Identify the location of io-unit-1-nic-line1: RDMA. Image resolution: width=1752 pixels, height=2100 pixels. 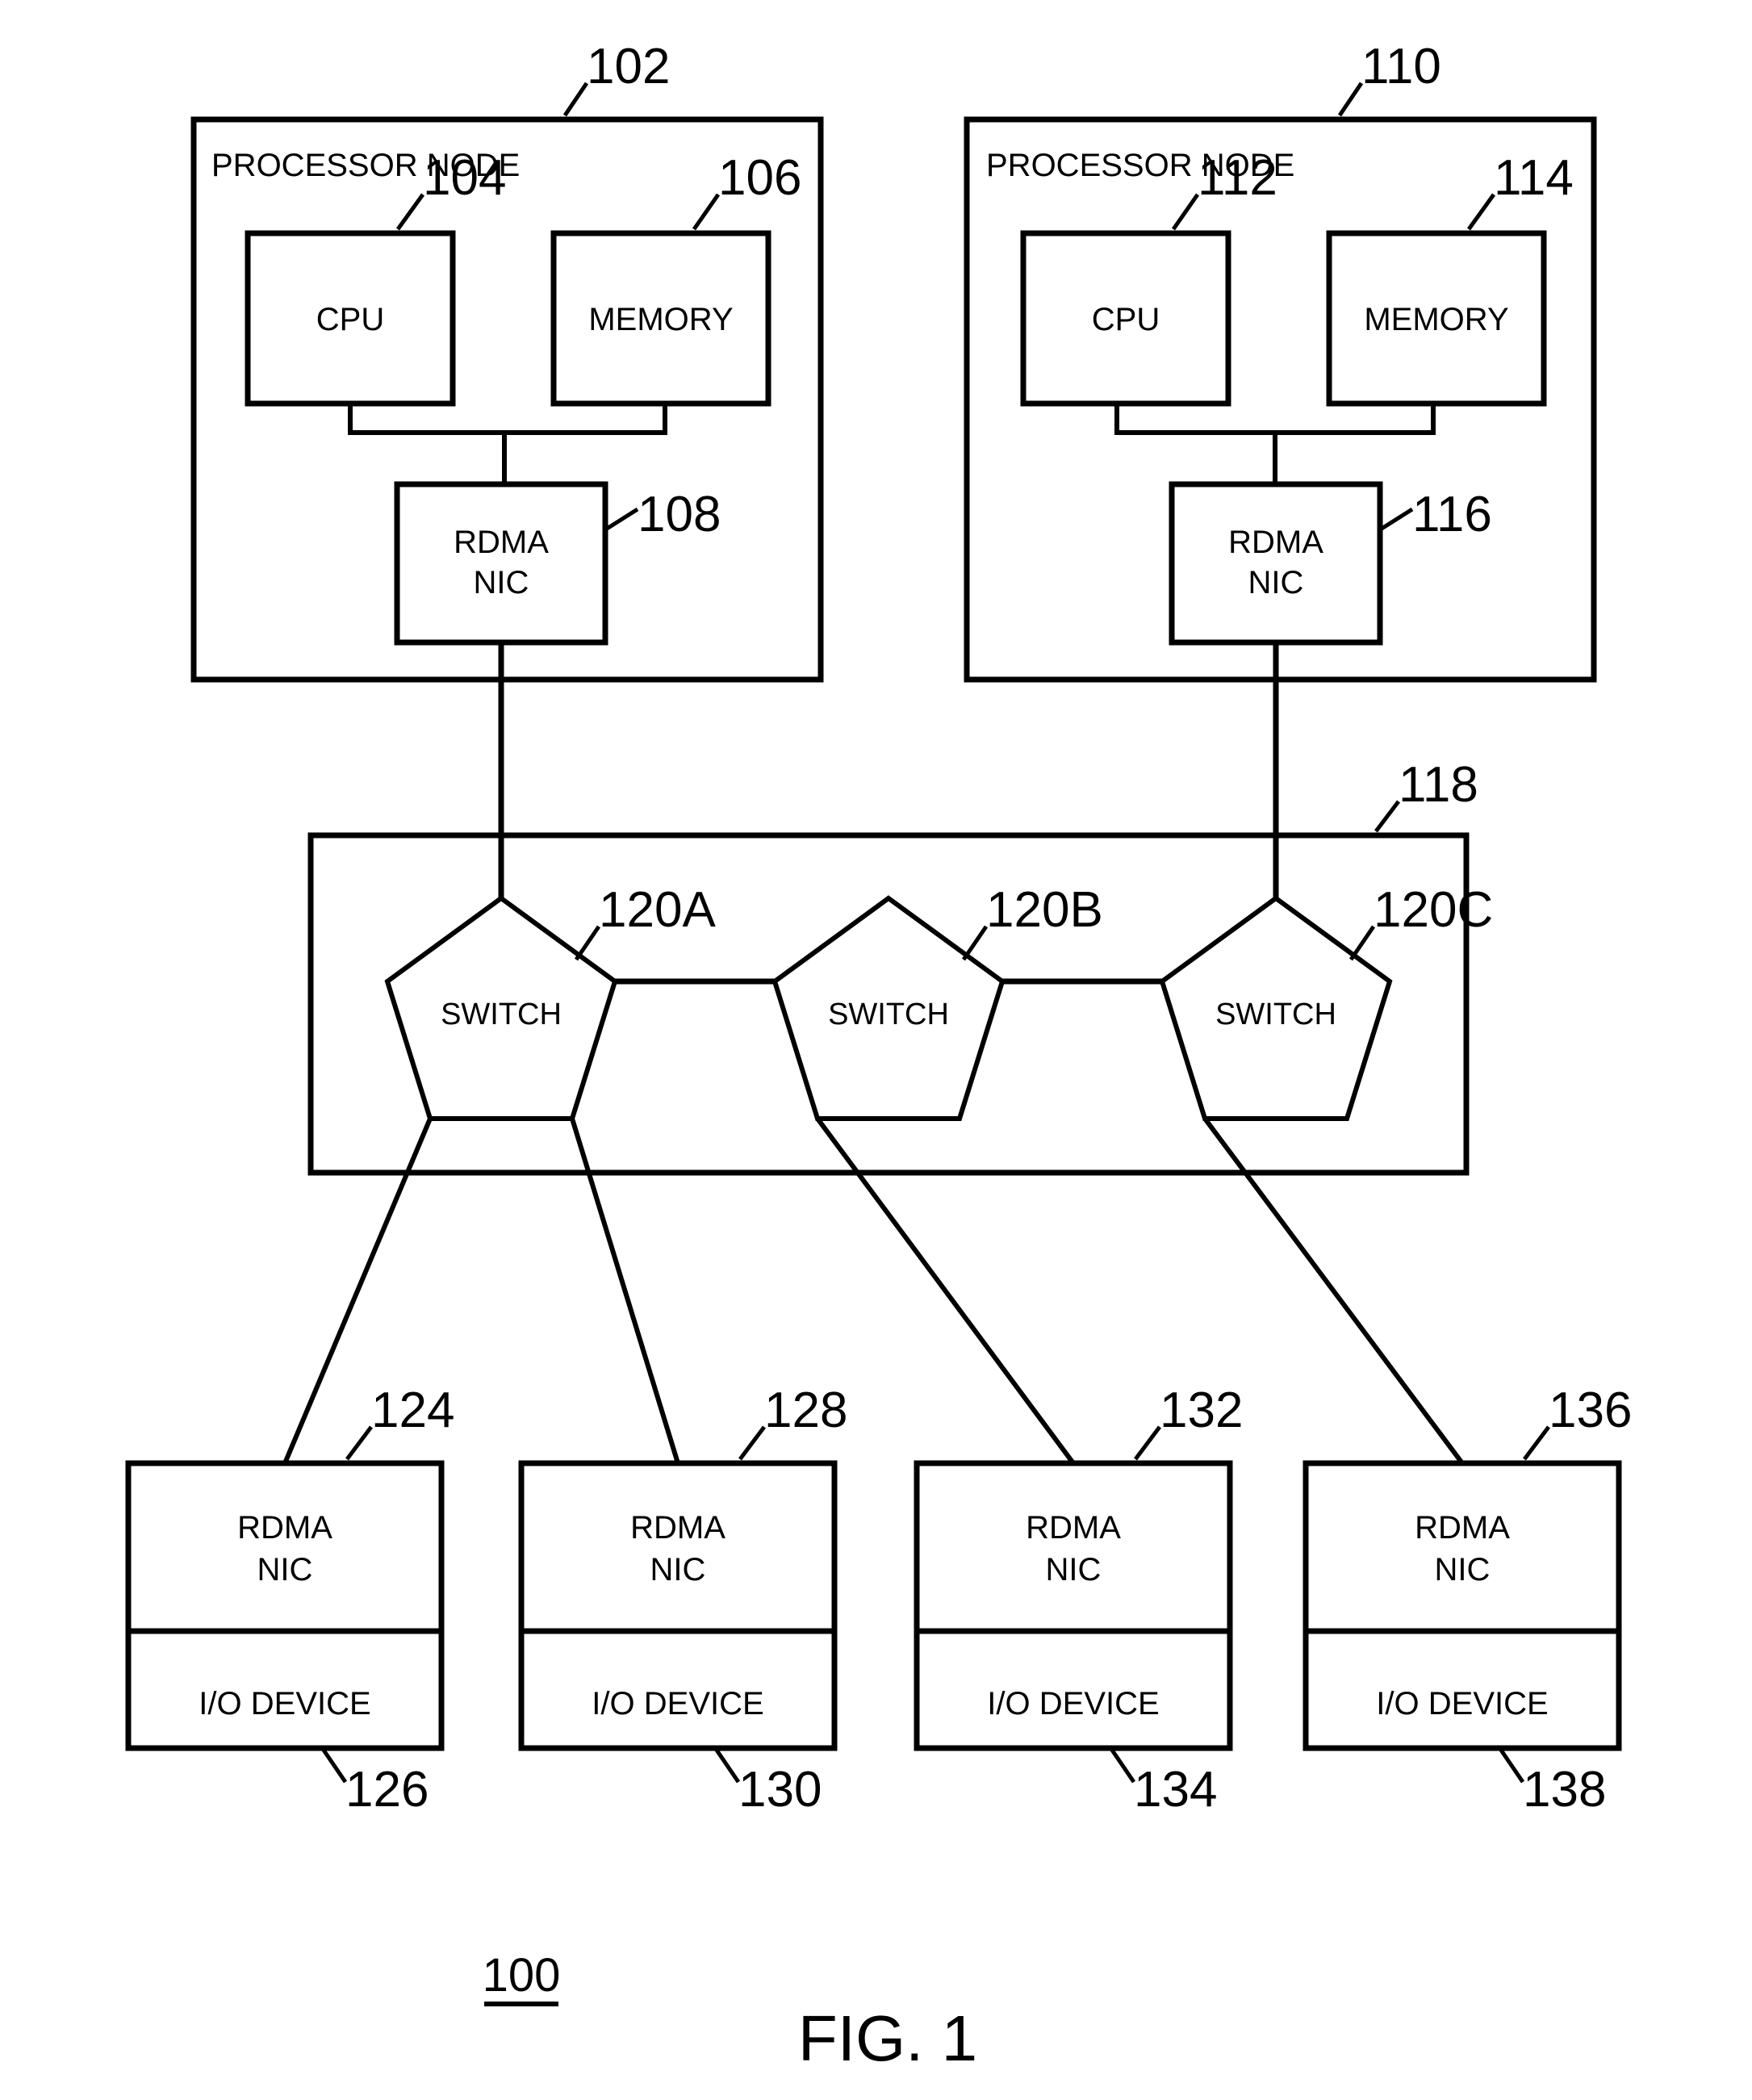
(284, 1528).